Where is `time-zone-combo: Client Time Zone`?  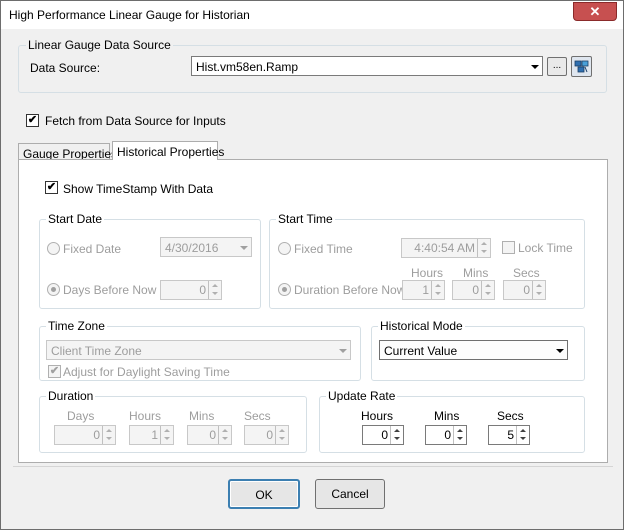 time-zone-combo: Client Time Zone is located at coordinates (198, 350).